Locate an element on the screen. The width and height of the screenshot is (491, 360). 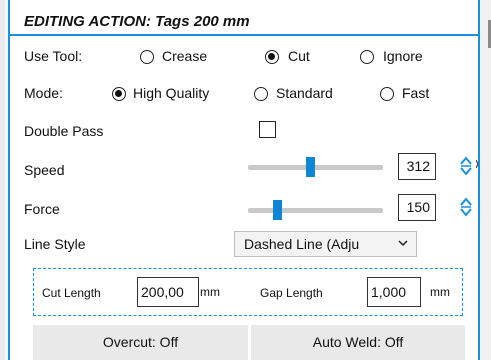
line-style-selected-value: Dashed Line (Adju is located at coordinates (302, 244).